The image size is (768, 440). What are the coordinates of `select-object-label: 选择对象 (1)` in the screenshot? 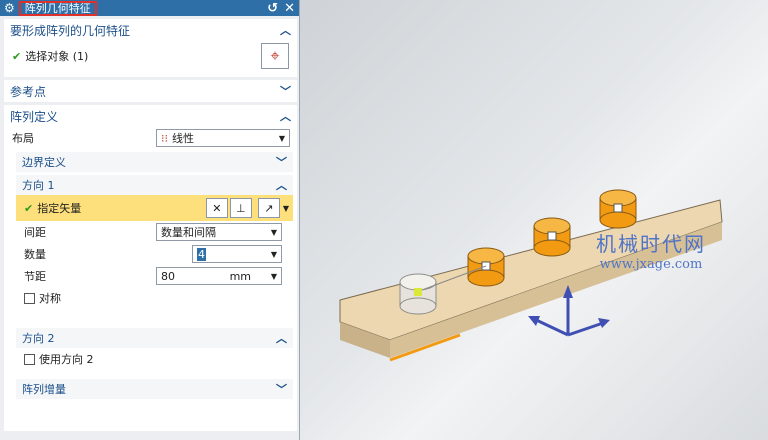 It's located at (57, 56).